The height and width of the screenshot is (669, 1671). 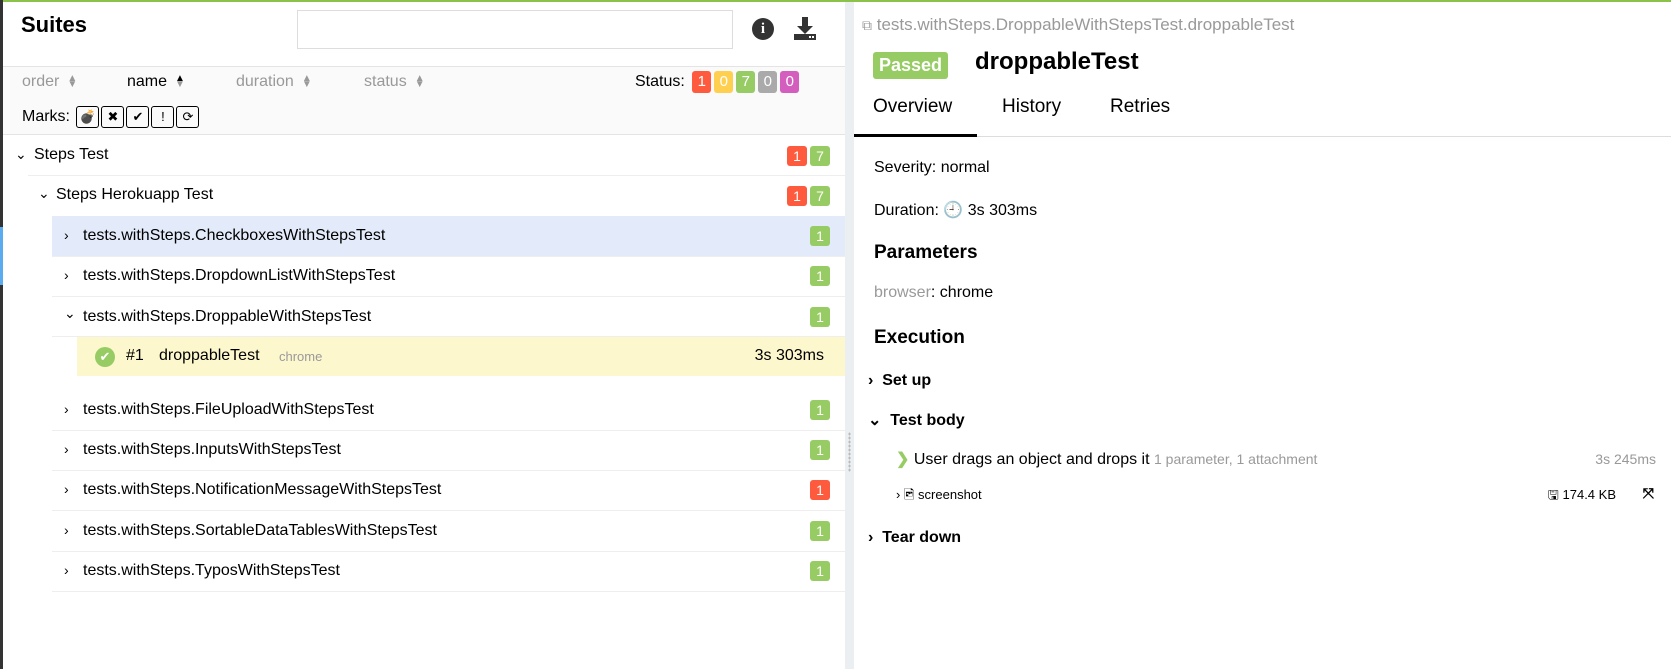 What do you see at coordinates (763, 29) in the screenshot?
I see `info-icon: i` at bounding box center [763, 29].